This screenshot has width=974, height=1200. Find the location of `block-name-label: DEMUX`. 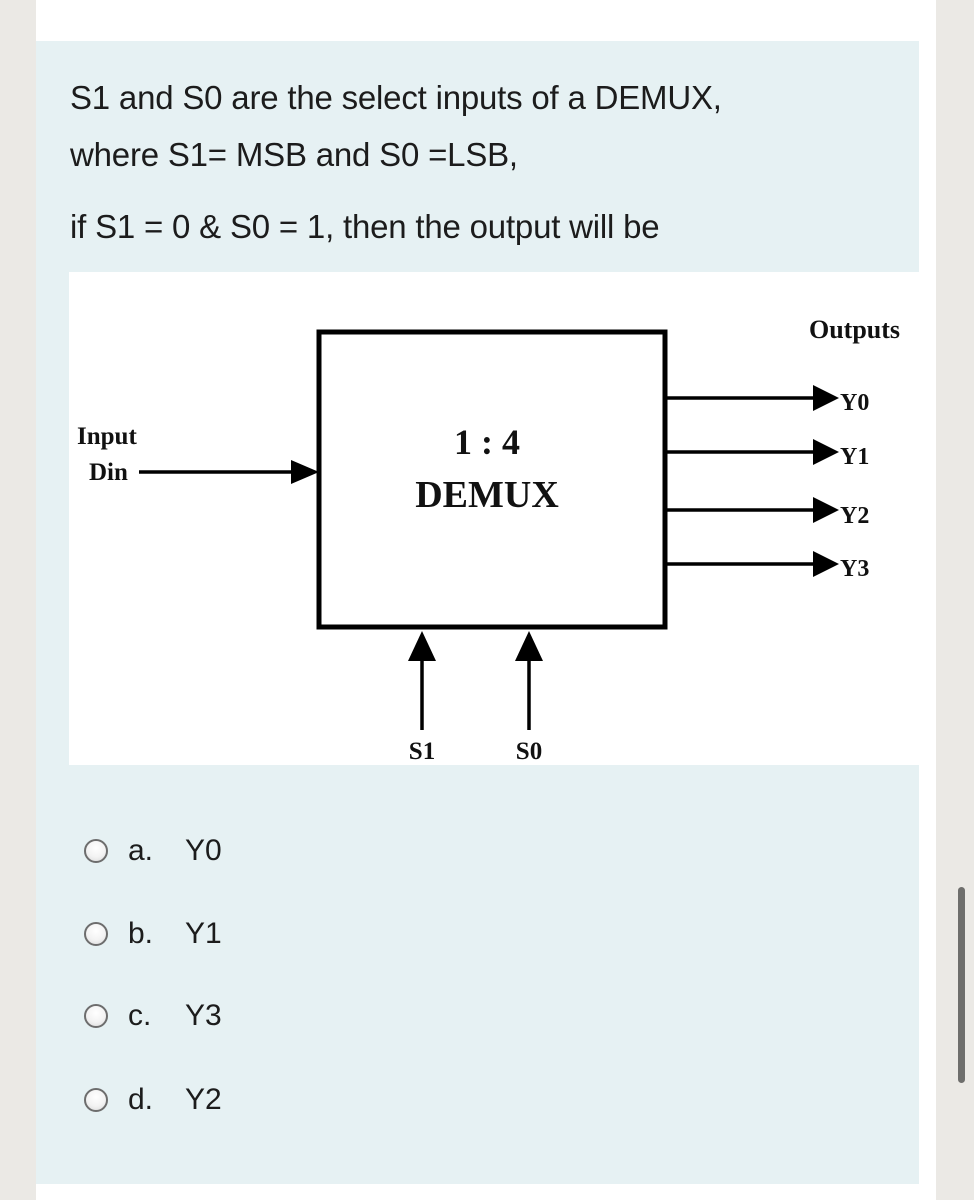

block-name-label: DEMUX is located at coordinates (487, 495).